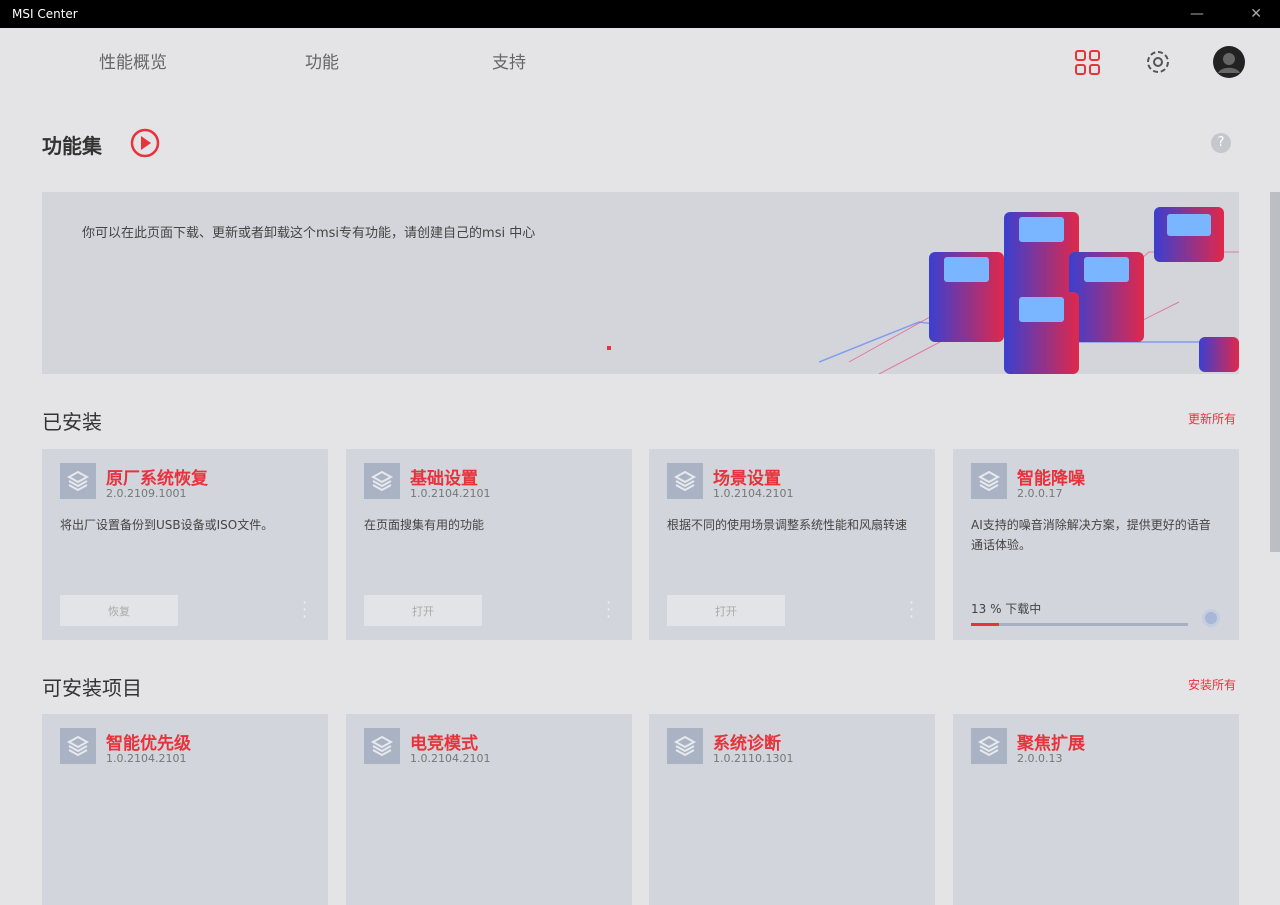 Image resolution: width=1280 pixels, height=905 pixels. I want to click on card-description: 根据不同的使用场景调整系统性能和风扇转速, so click(787, 525).